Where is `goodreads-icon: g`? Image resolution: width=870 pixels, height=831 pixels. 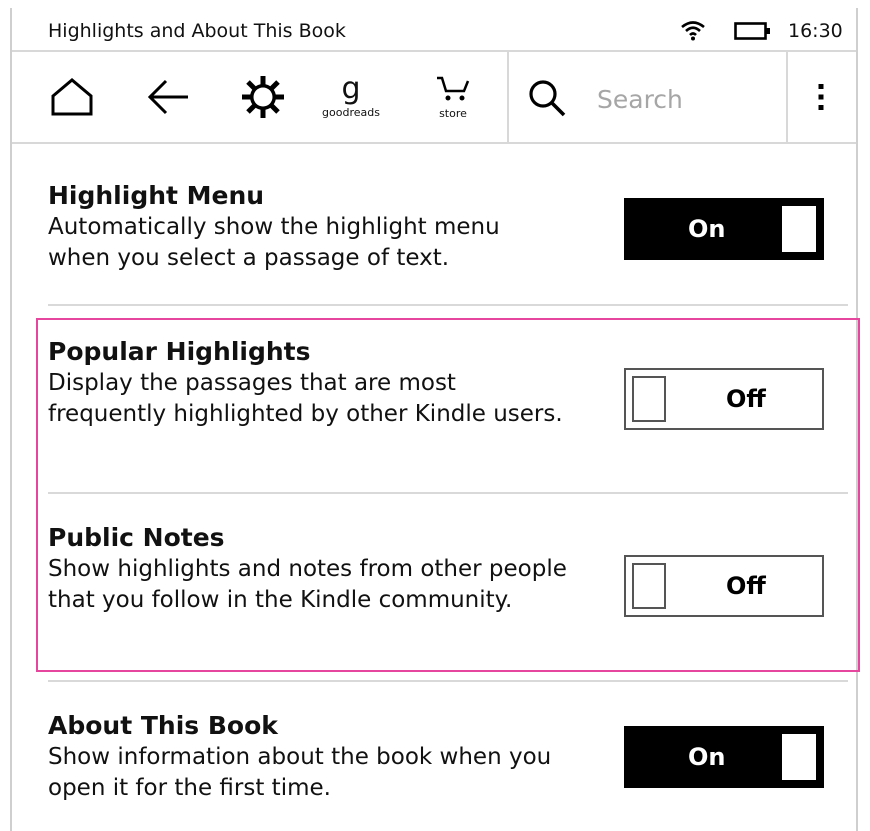
goodreads-icon: g is located at coordinates (351, 88).